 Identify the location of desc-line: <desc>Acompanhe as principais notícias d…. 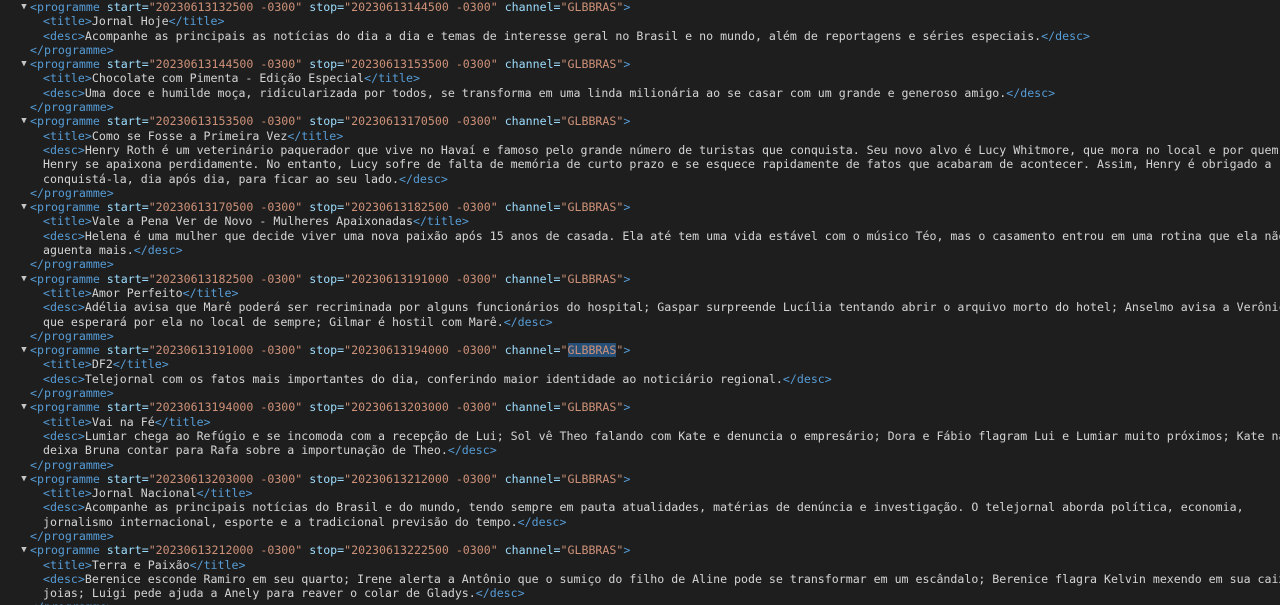
(640, 507).